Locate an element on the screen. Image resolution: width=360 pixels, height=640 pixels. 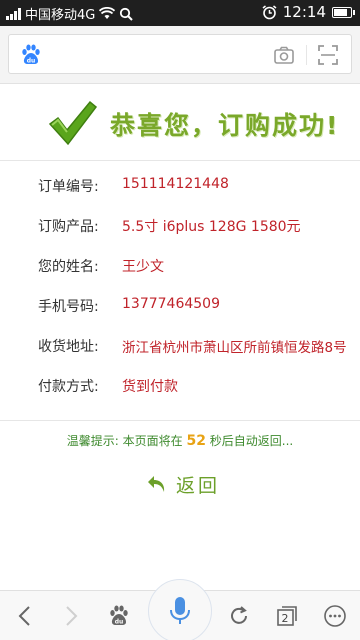
search-divider is located at coordinates (306, 55).